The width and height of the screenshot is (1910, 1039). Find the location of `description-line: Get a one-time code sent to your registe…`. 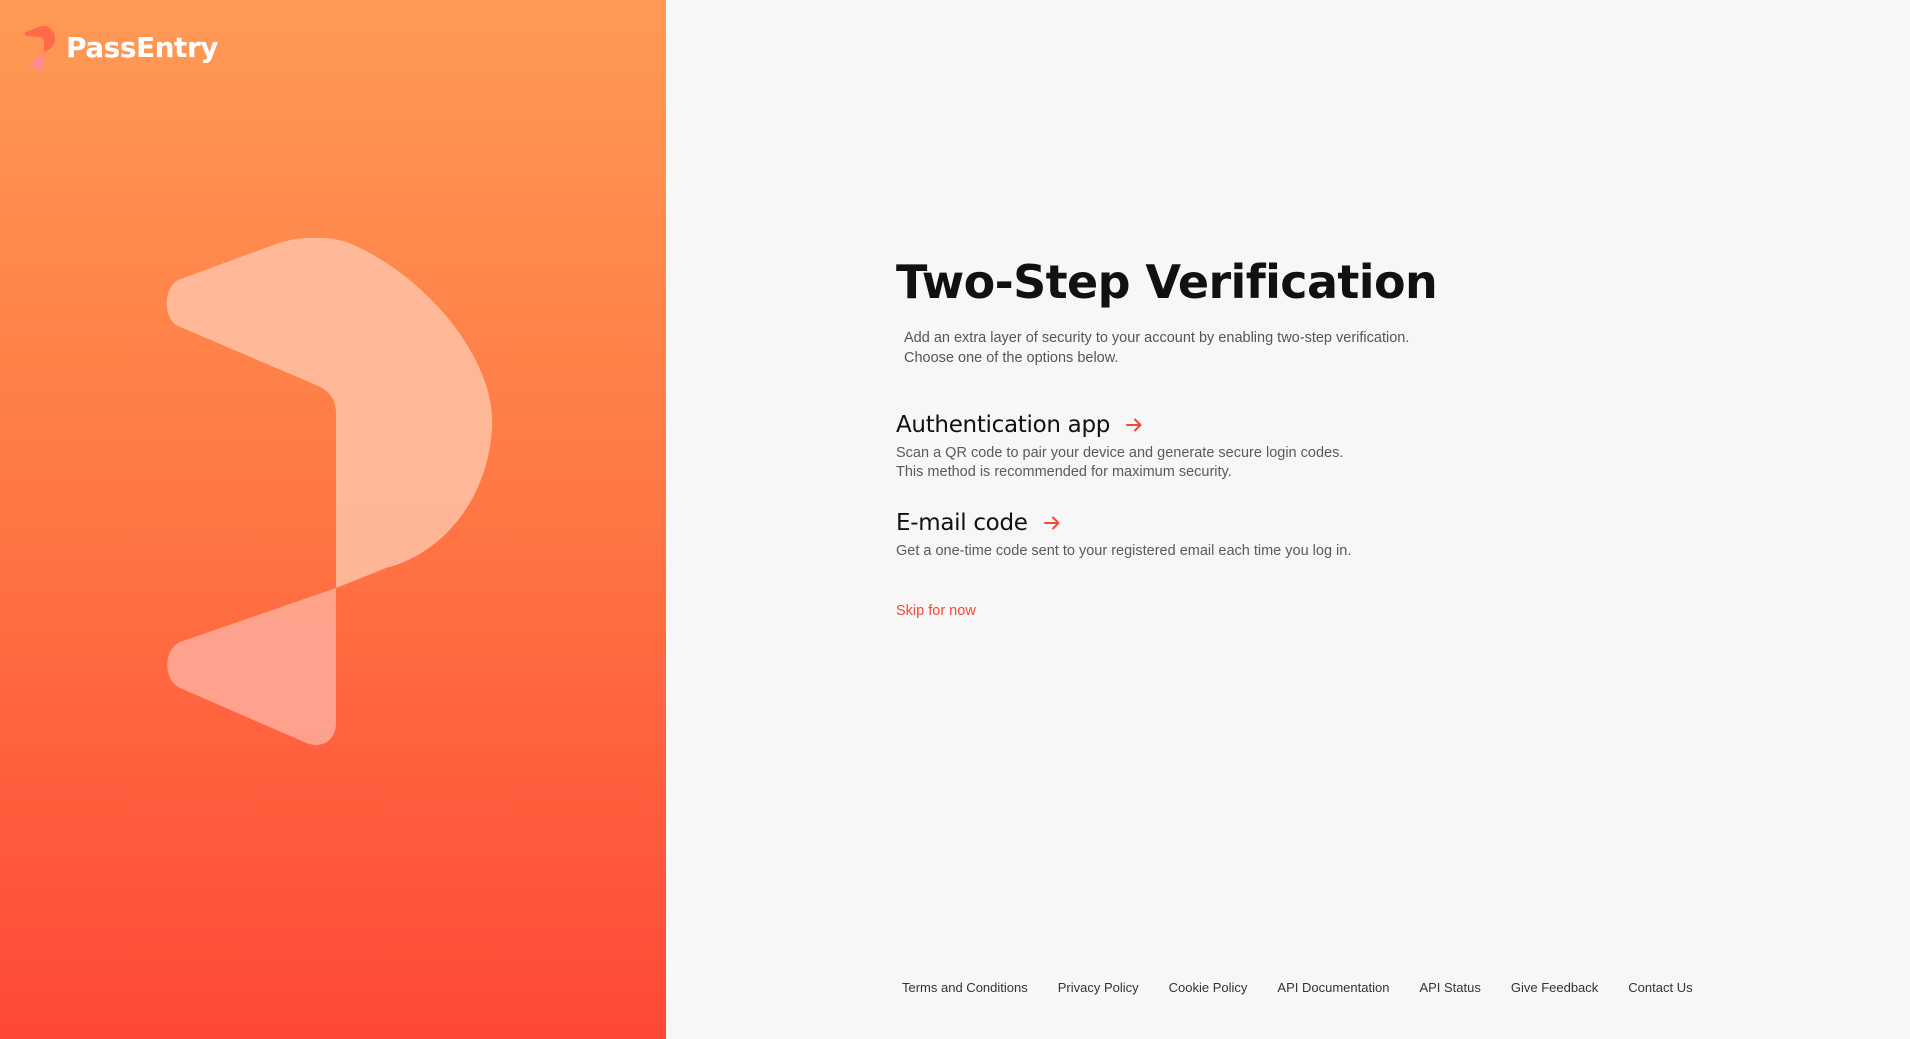

description-line: Get a one-time code sent to your registe… is located at coordinates (1124, 551).